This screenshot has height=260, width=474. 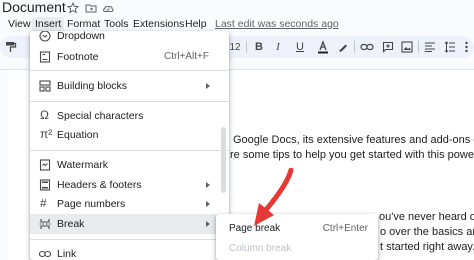 What do you see at coordinates (430, 47) in the screenshot?
I see `align-left-icon` at bounding box center [430, 47].